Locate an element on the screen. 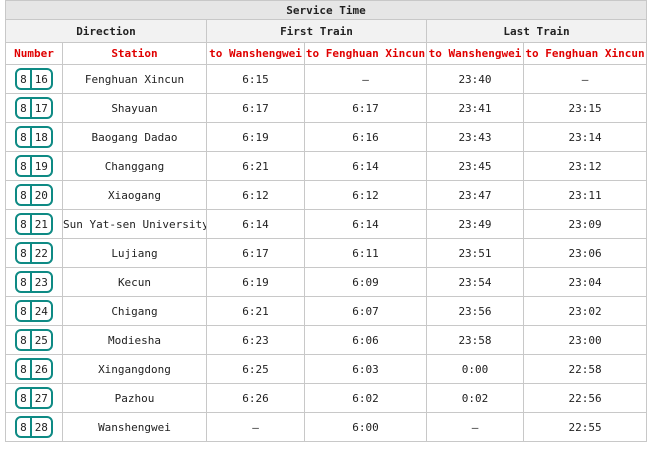 This screenshot has height=459, width=651. first-train-to-fenghuan-xincun: 6:09 is located at coordinates (365, 282).